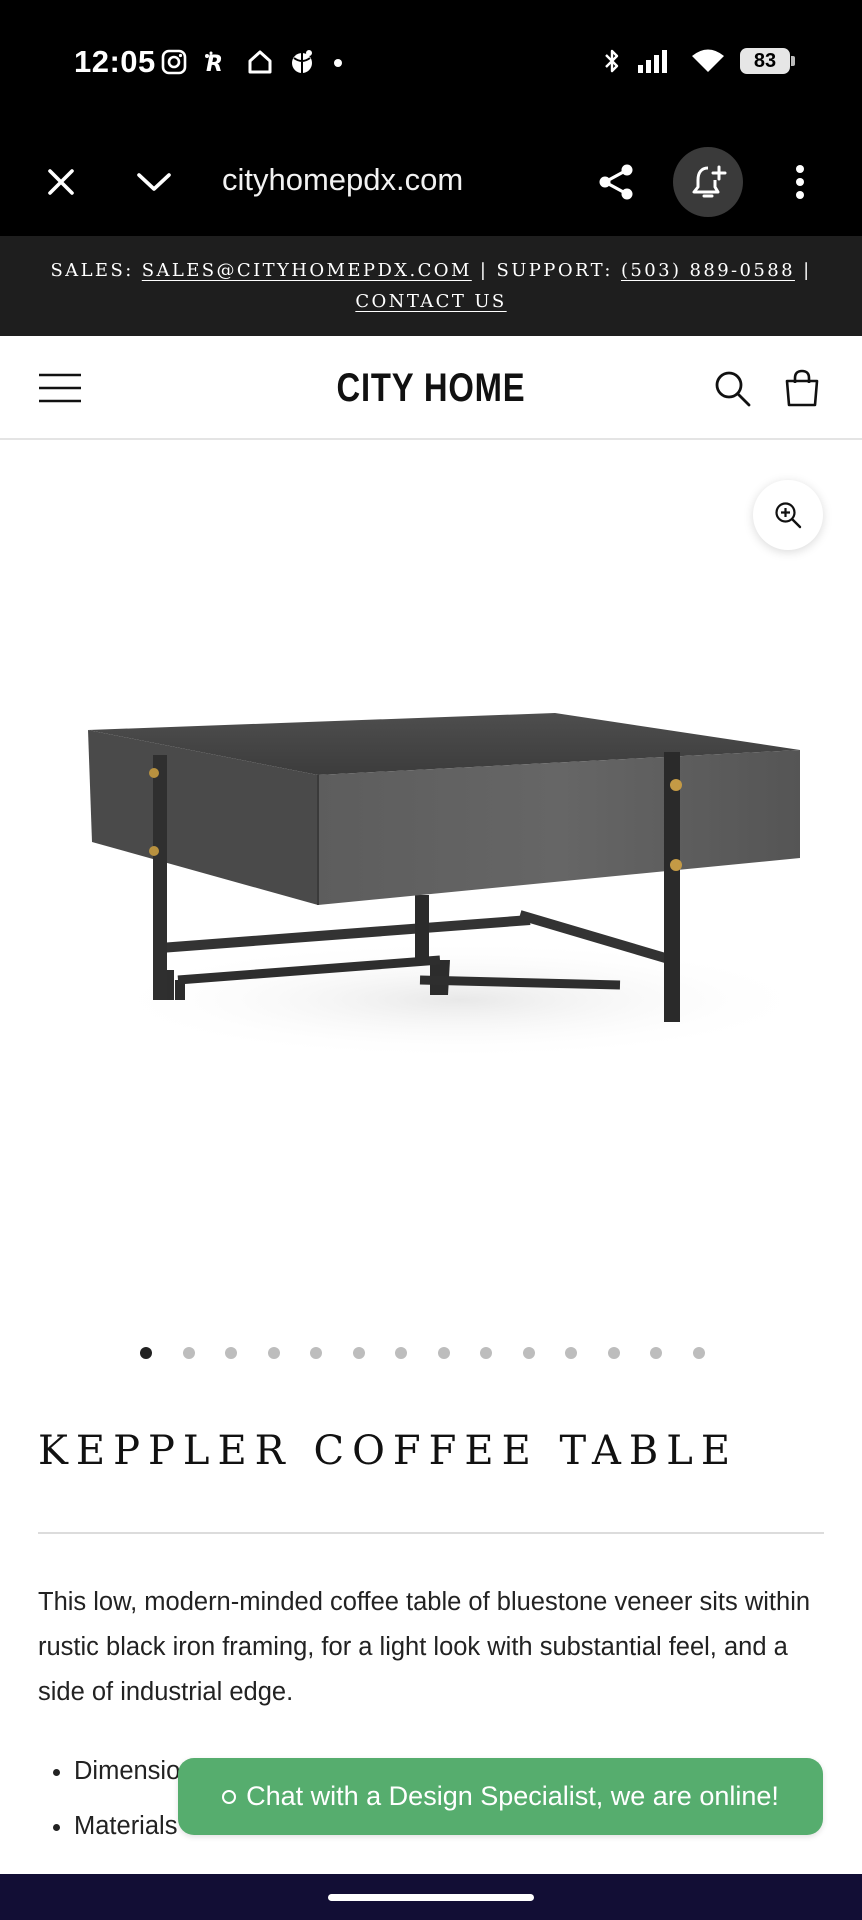 This screenshot has width=862, height=1920. Describe the element at coordinates (546, 270) in the screenshot. I see `support-label: | SUPPORT:` at that location.